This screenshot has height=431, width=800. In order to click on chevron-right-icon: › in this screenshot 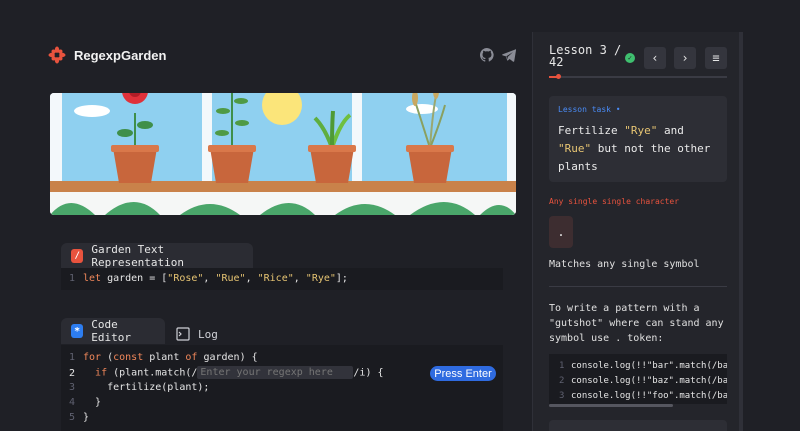, I will do `click(685, 58)`.